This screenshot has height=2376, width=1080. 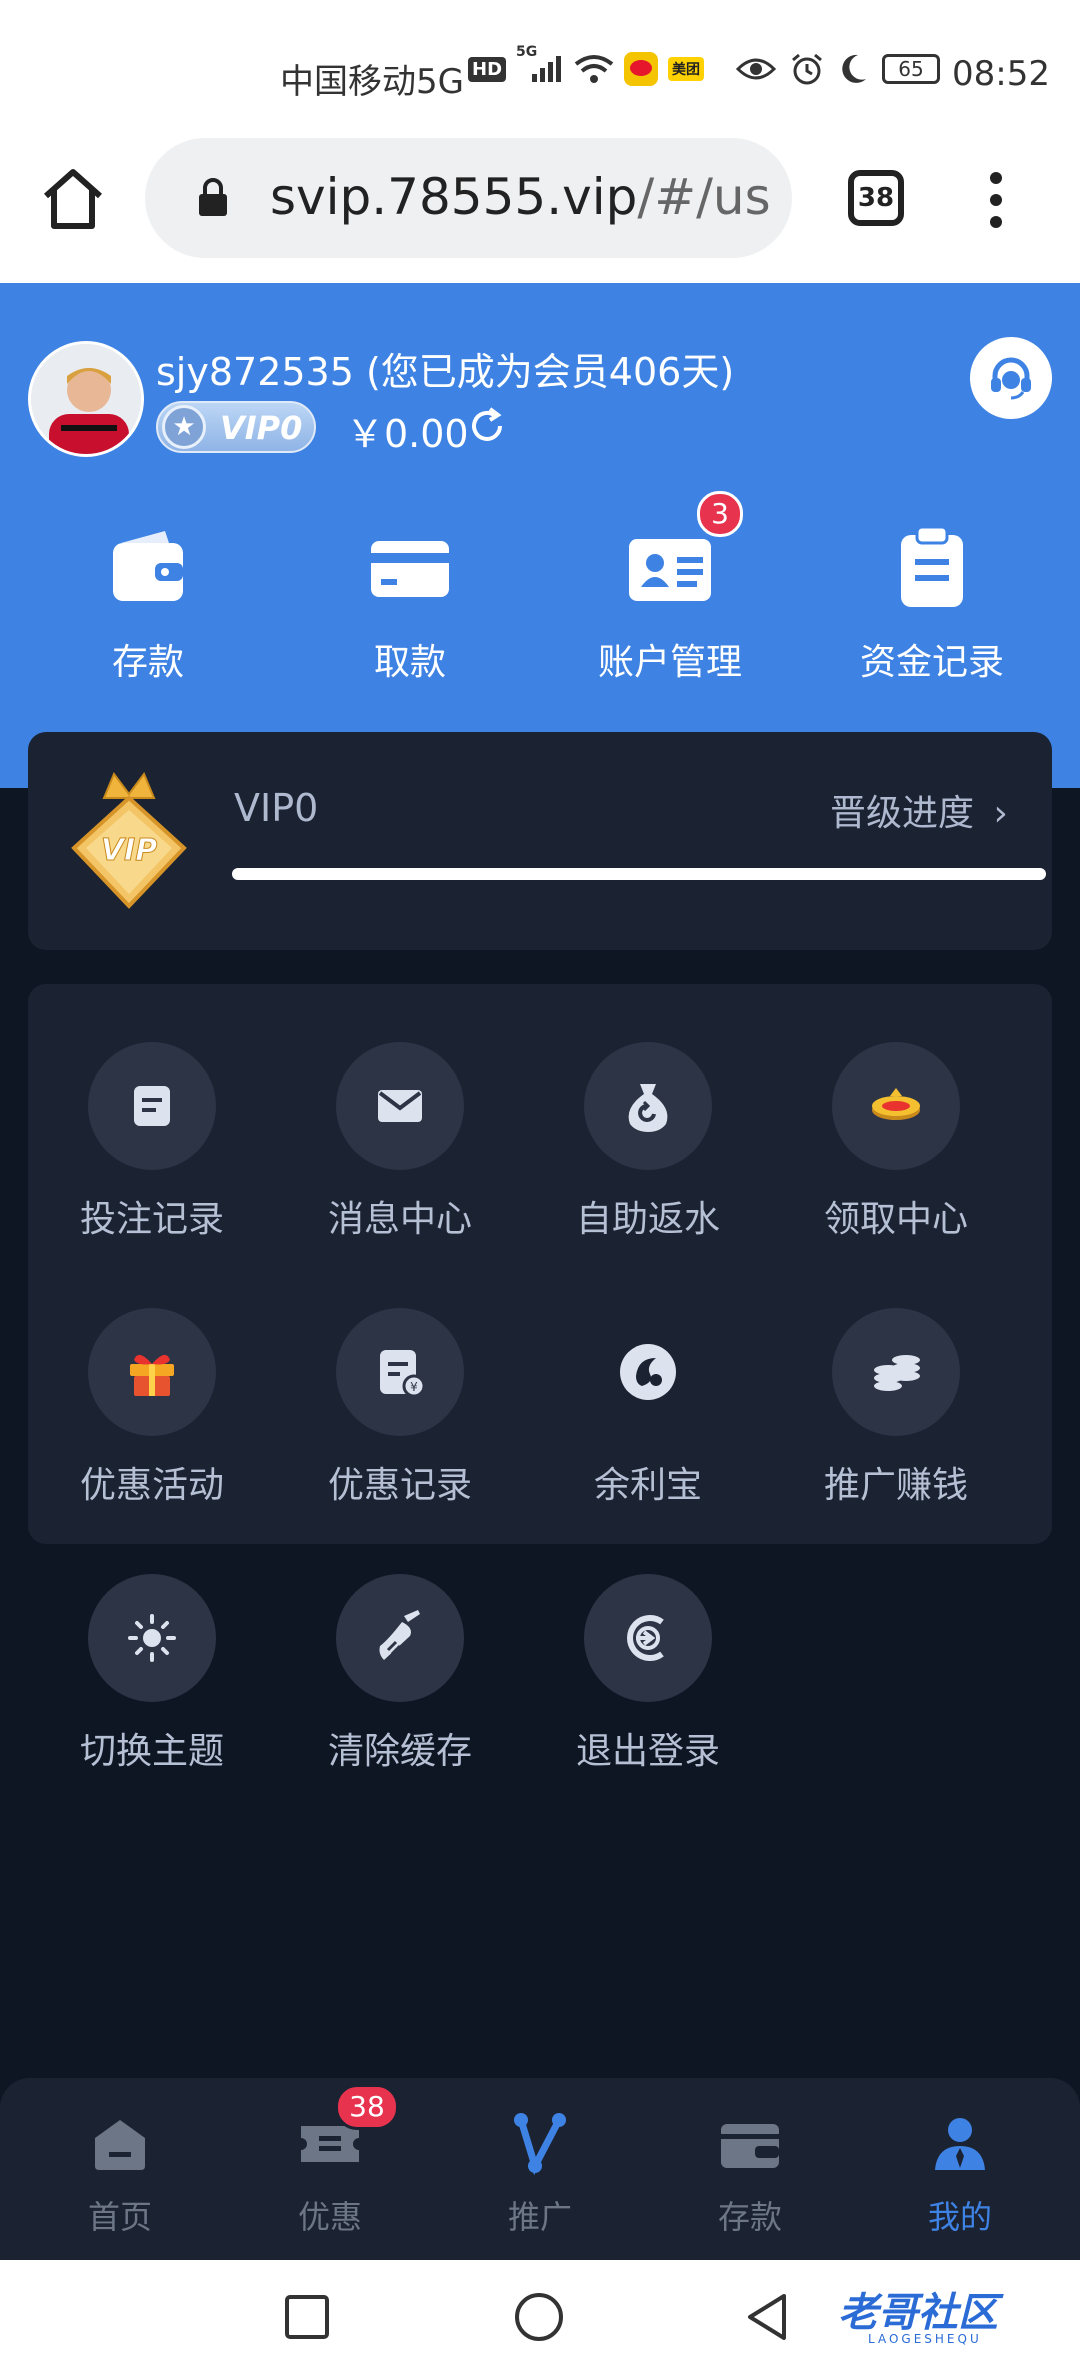 What do you see at coordinates (648, 1674) in the screenshot?
I see `logout-item: 退出登录` at bounding box center [648, 1674].